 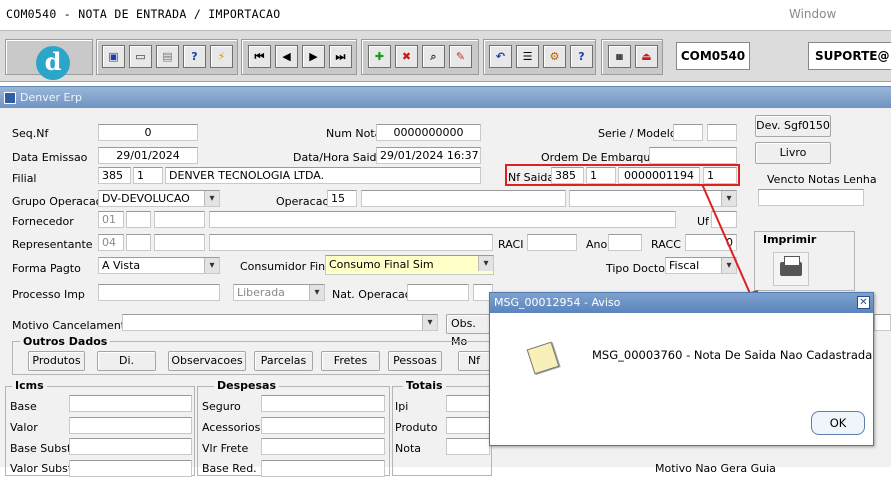 What do you see at coordinates (130, 403) in the screenshot?
I see `icms-base-field` at bounding box center [130, 403].